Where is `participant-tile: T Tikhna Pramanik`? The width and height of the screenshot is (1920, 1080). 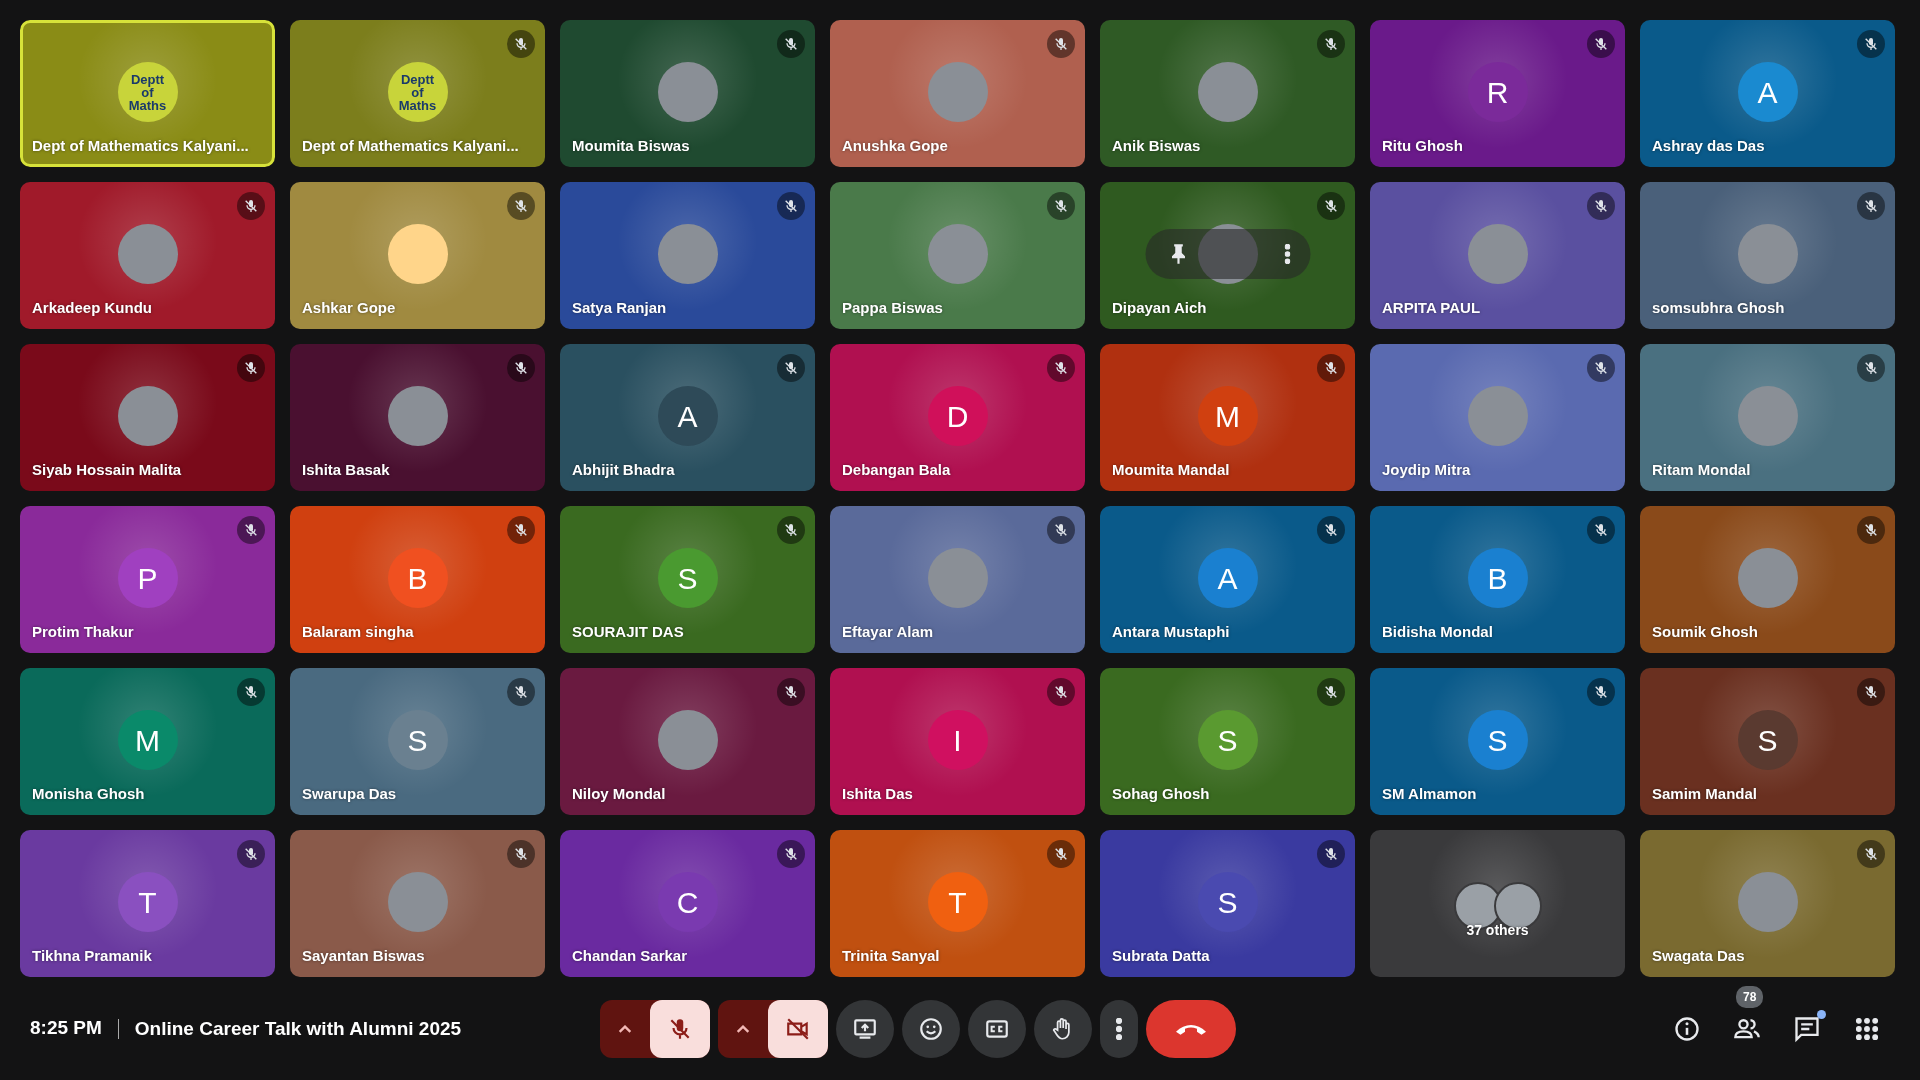
participant-tile: T Tikhna Pramanik is located at coordinates (147, 903).